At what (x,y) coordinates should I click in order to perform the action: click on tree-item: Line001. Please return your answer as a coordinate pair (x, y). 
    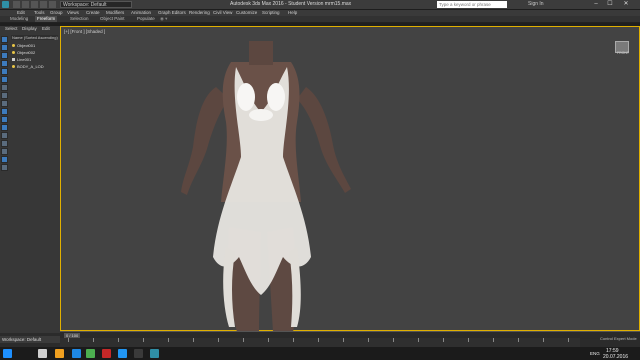
    Looking at the image, I should click on (21, 60).